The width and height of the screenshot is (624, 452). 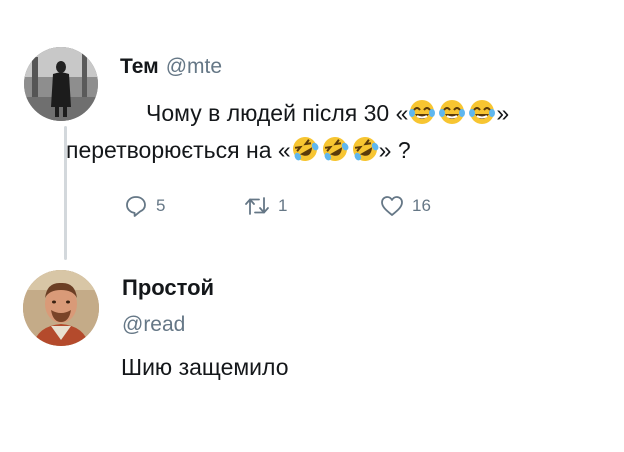 I want to click on tweet-text-part: Чому в людей після 30 «, so click(x=277, y=113).